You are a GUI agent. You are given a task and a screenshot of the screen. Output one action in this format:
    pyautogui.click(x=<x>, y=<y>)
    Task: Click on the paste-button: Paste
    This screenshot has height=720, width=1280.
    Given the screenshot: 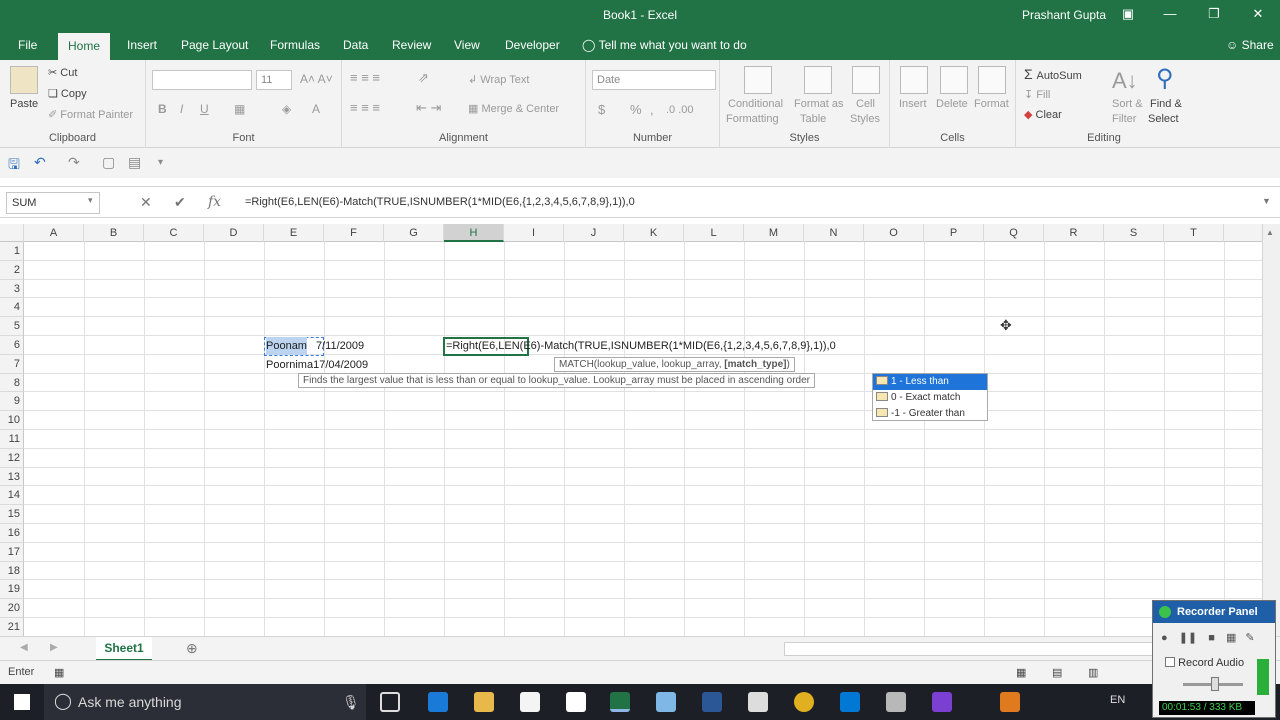 What is the action you would take?
    pyautogui.click(x=24, y=104)
    